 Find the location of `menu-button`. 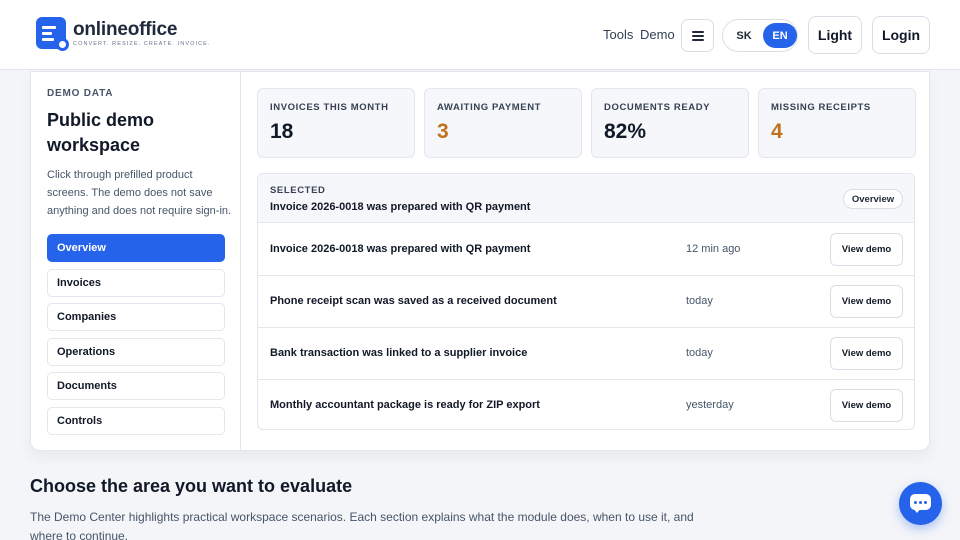

menu-button is located at coordinates (697, 35).